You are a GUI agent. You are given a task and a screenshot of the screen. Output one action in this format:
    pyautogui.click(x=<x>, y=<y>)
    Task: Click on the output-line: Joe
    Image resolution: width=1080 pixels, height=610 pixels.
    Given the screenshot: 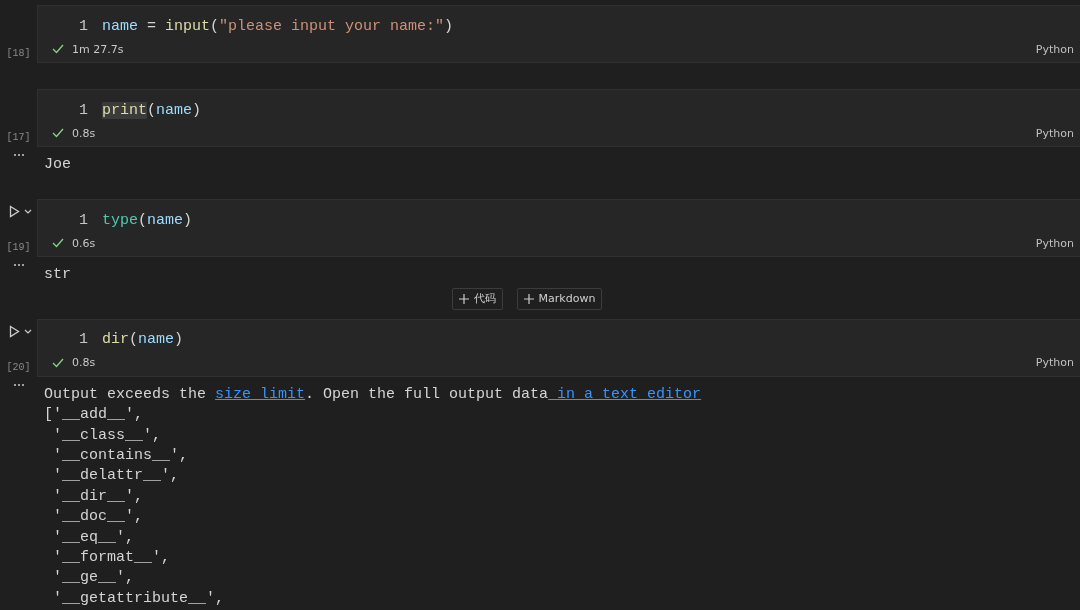 What is the action you would take?
    pyautogui.click(x=58, y=165)
    